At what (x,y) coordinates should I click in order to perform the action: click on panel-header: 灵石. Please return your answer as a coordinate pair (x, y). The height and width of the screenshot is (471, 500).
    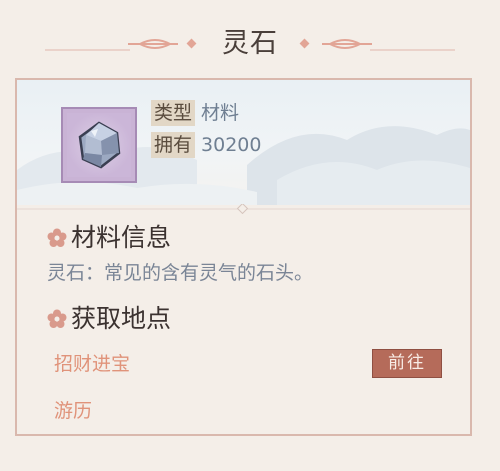
    Looking at the image, I should click on (250, 44).